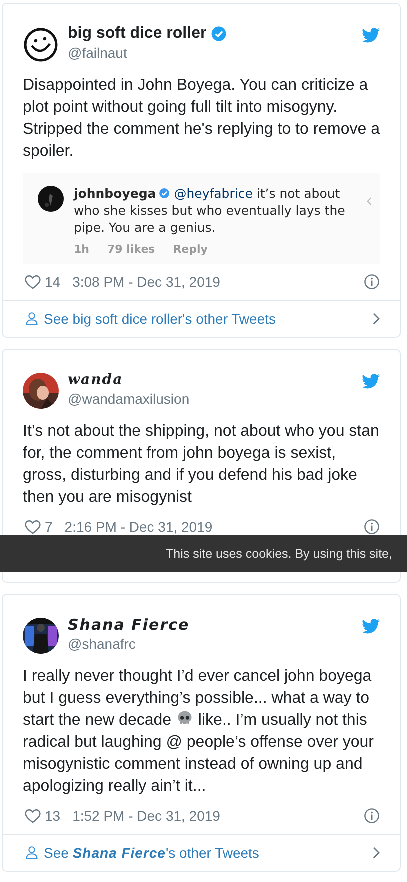 This screenshot has height=882, width=407. Describe the element at coordinates (215, 399) in the screenshot. I see `user-handle: @wandamaxilusion` at that location.